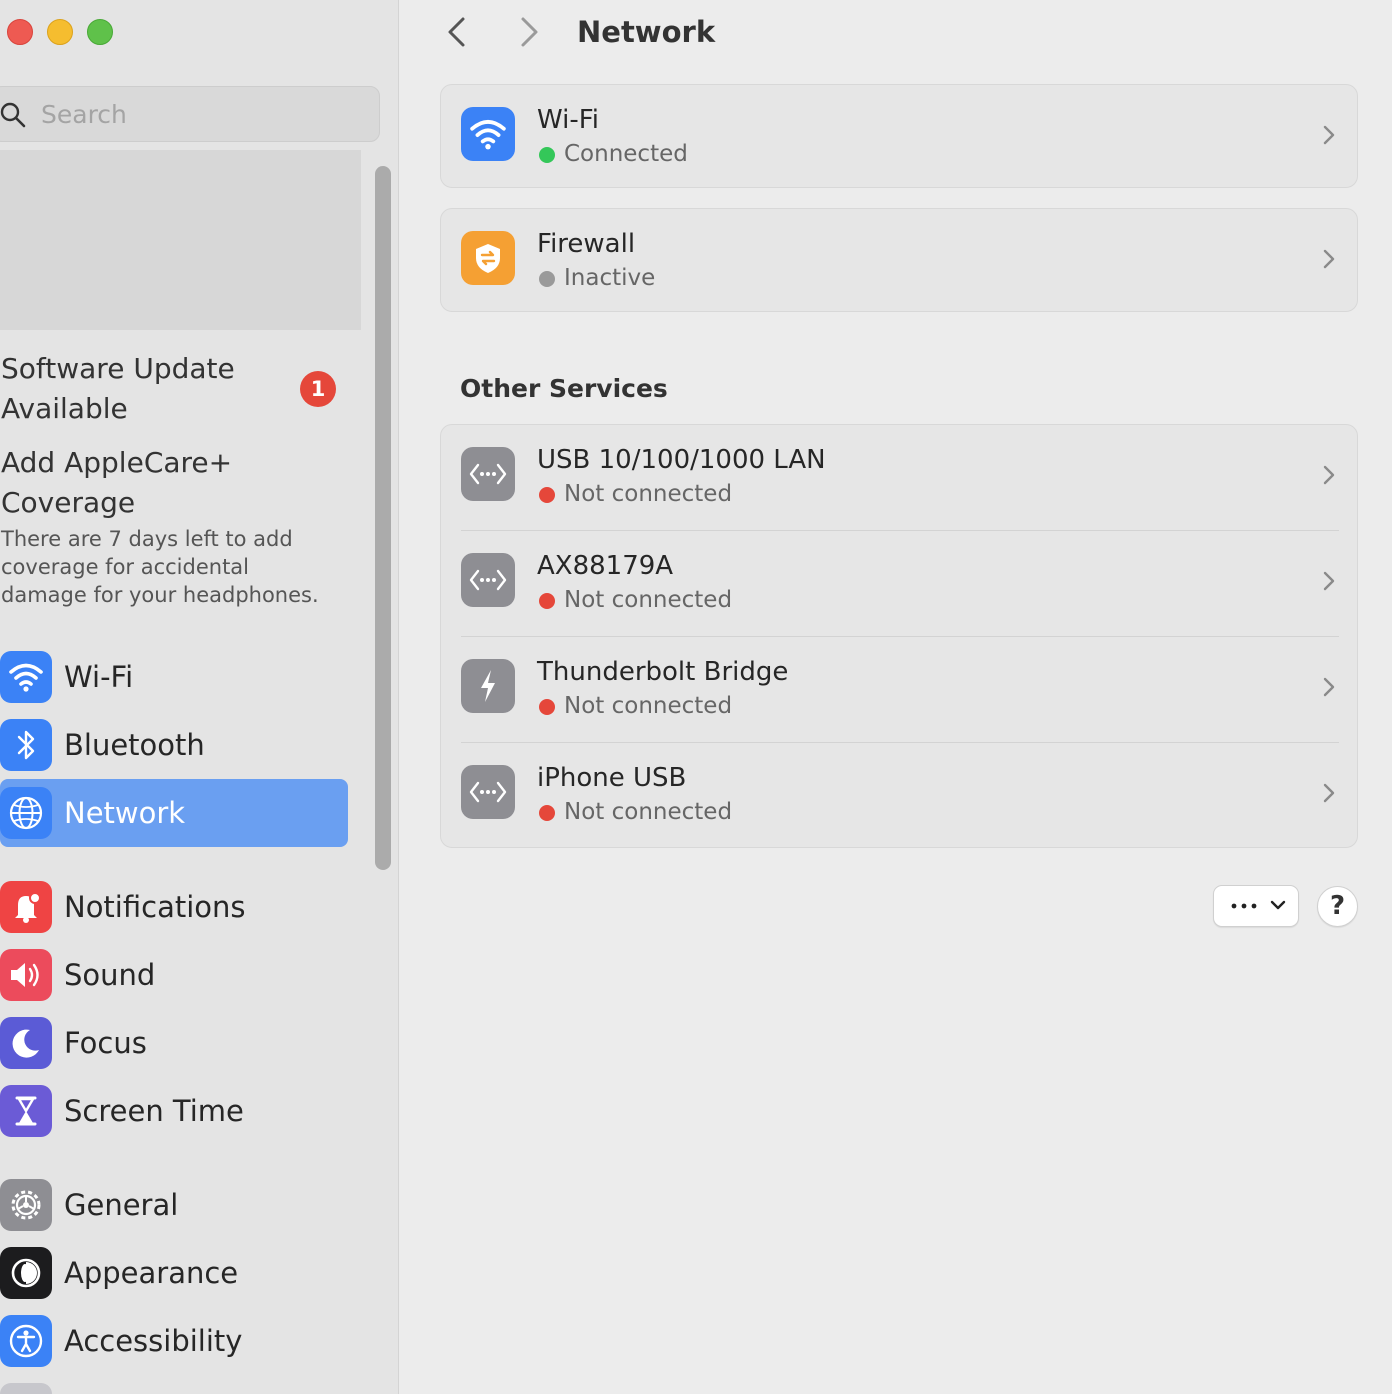  What do you see at coordinates (110, 975) in the screenshot?
I see `sidebar-item-label: Sound` at bounding box center [110, 975].